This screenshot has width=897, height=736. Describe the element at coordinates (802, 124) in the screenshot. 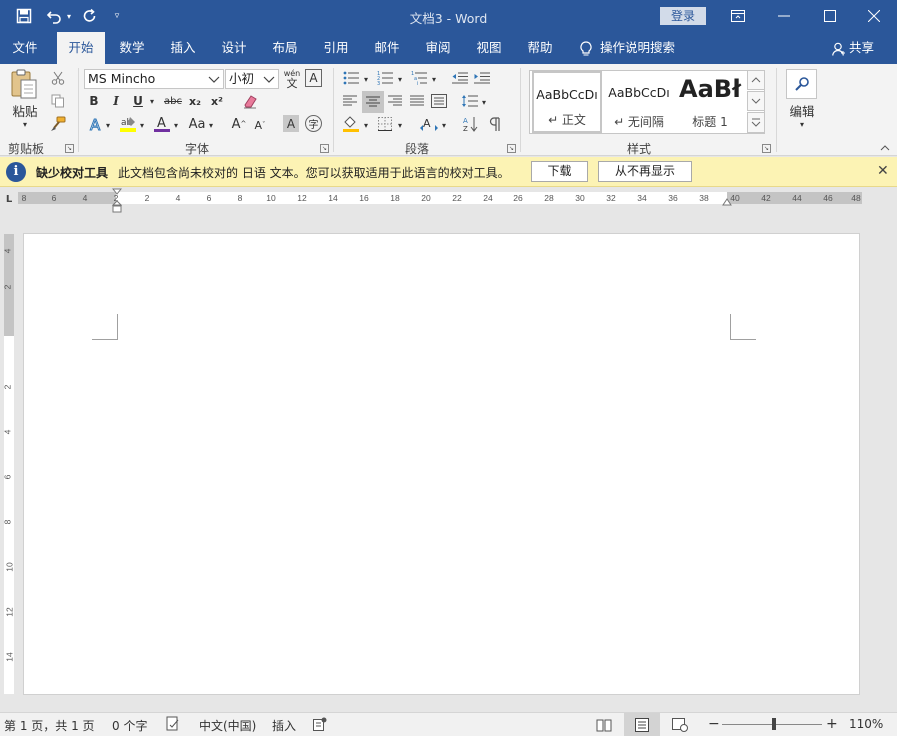

I see `editing-dropdown-icon: ▾` at that location.